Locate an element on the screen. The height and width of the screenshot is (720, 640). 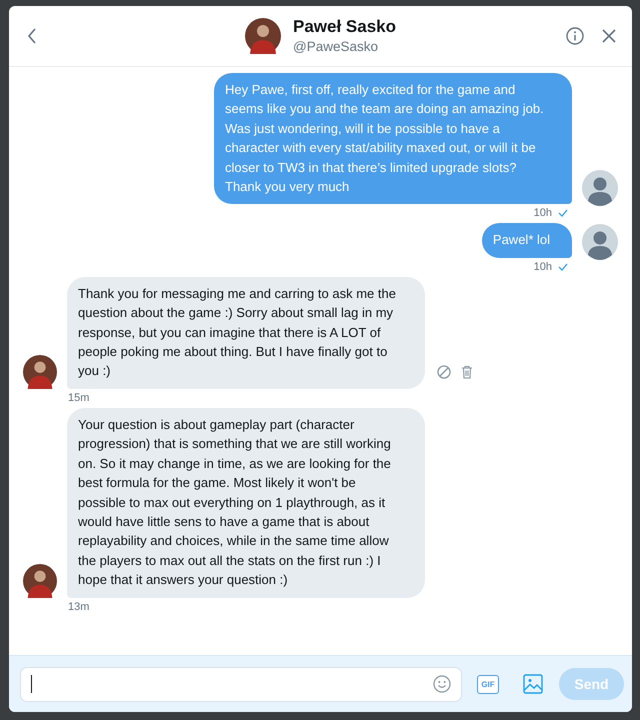
message-time: 15m is located at coordinates (79, 398).